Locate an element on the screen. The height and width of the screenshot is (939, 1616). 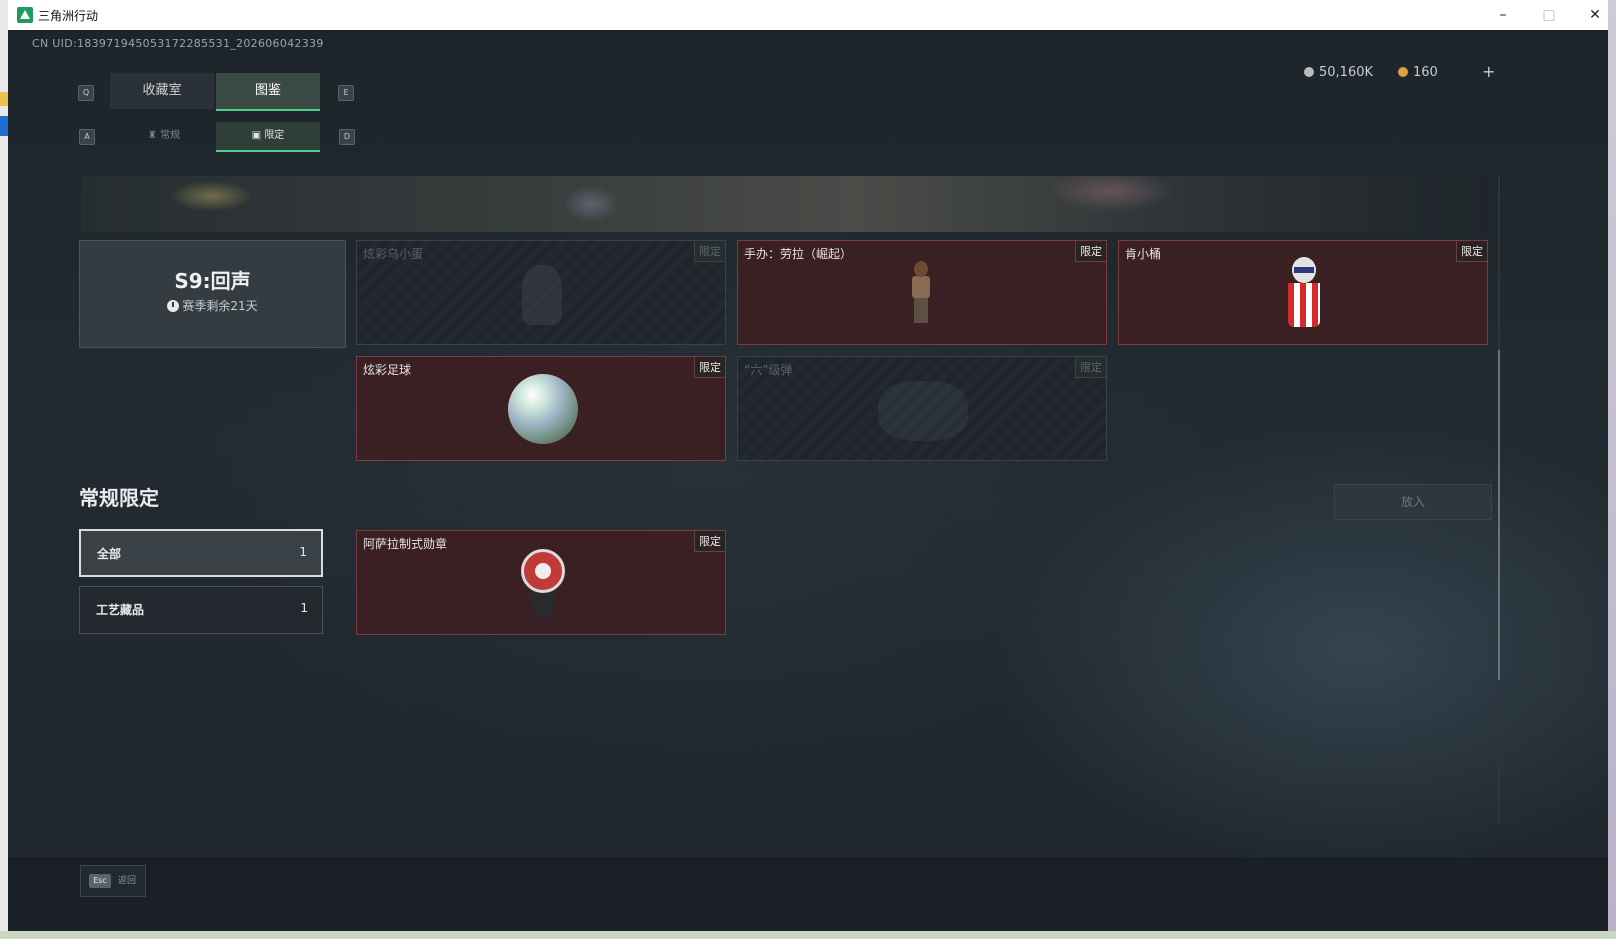
silver-currency: 50,160K is located at coordinates (1338, 72).